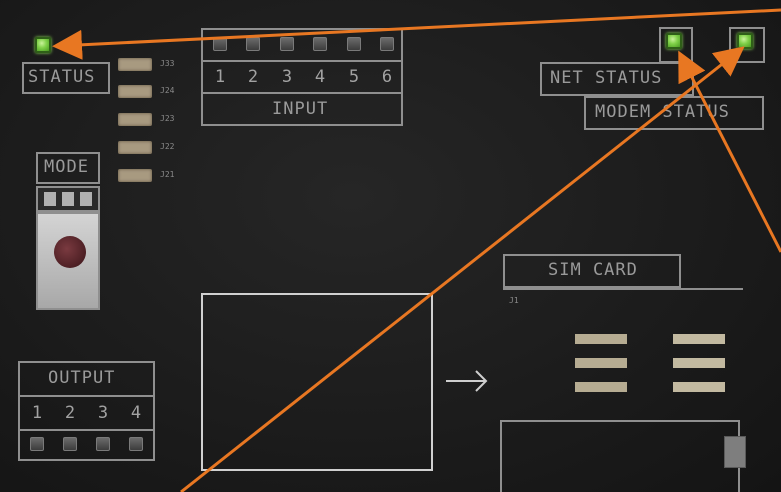 The width and height of the screenshot is (781, 492). I want to click on callout-arrow-net, so click(729, 151).